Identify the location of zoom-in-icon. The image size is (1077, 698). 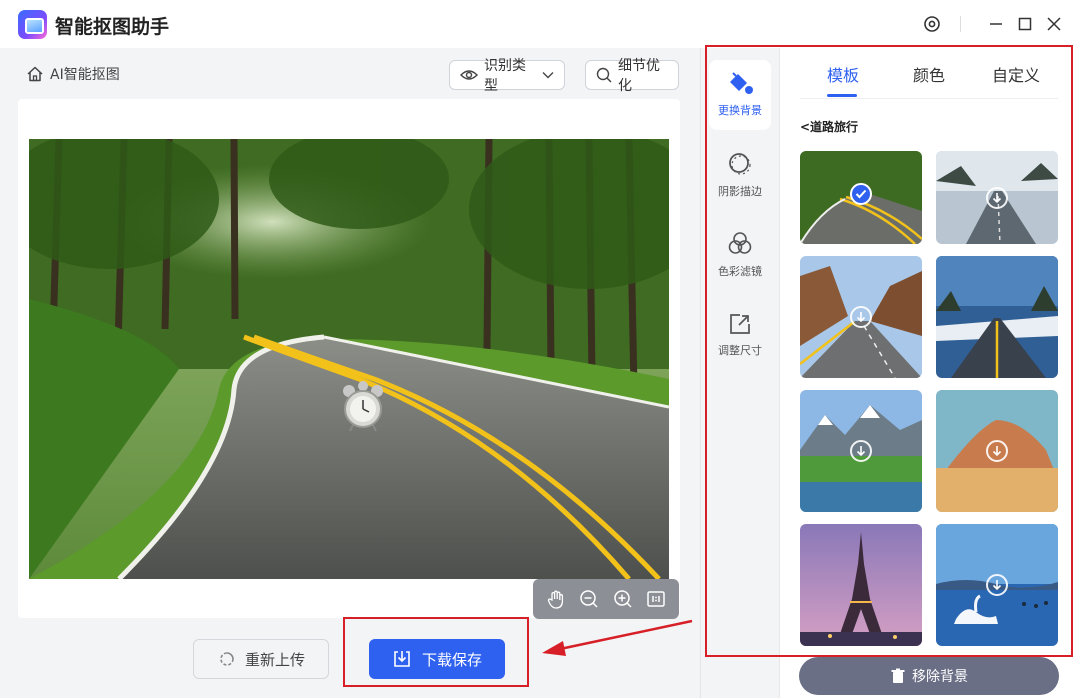
(623, 599).